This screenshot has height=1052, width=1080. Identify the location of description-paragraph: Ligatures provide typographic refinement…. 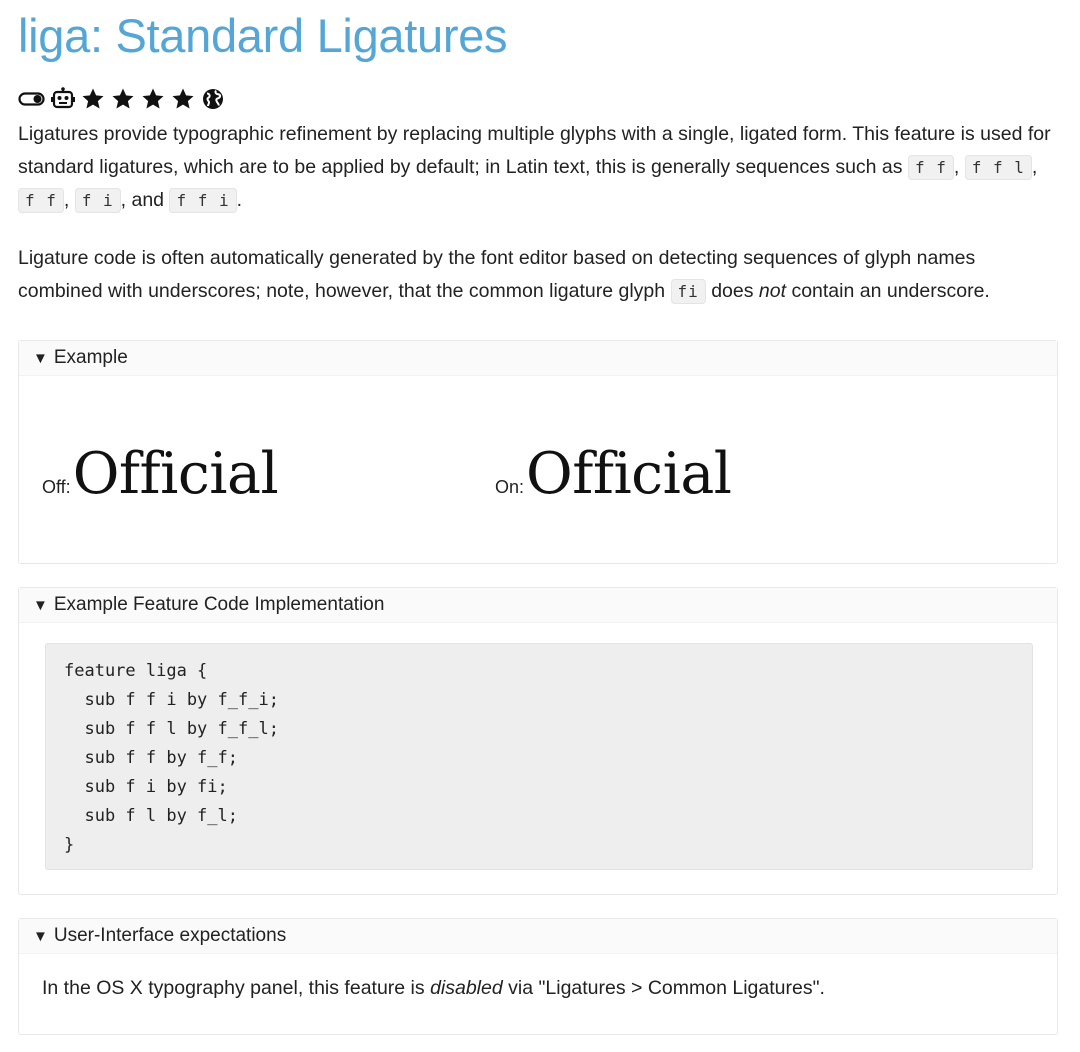
(539, 167).